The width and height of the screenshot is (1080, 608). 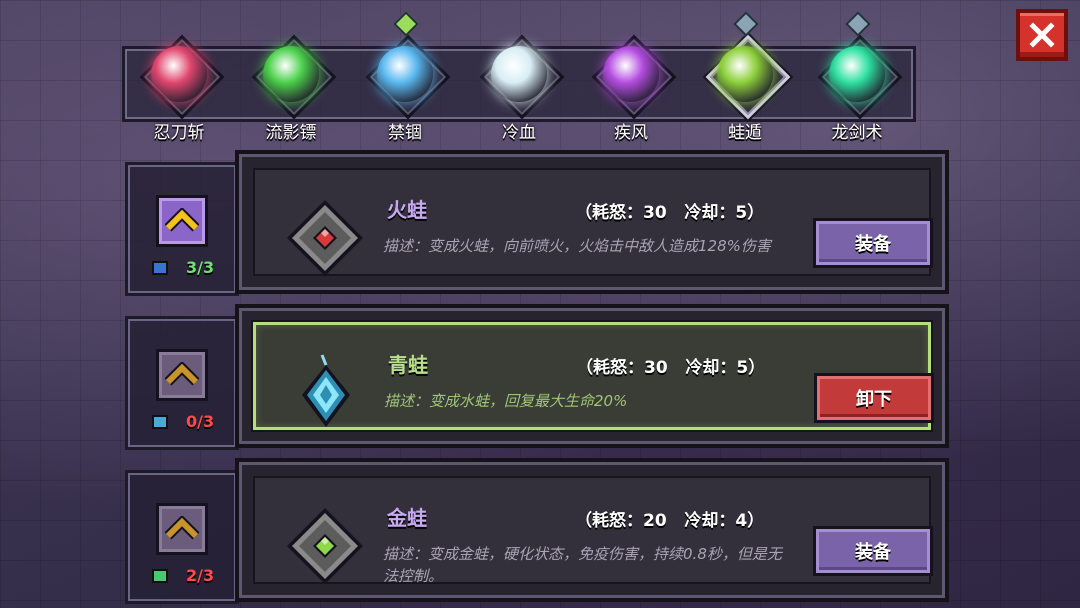 What do you see at coordinates (577, 246) in the screenshot?
I see `variant-description: 描述：变成火蛙，向前喷火，火焰击中敌人造成128%伤害` at bounding box center [577, 246].